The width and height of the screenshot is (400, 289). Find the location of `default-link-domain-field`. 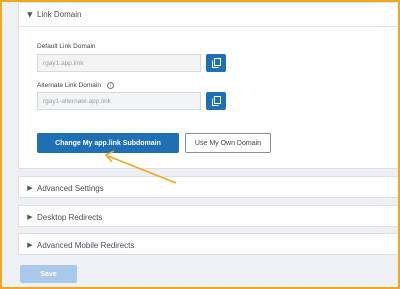

default-link-domain-field is located at coordinates (119, 63).